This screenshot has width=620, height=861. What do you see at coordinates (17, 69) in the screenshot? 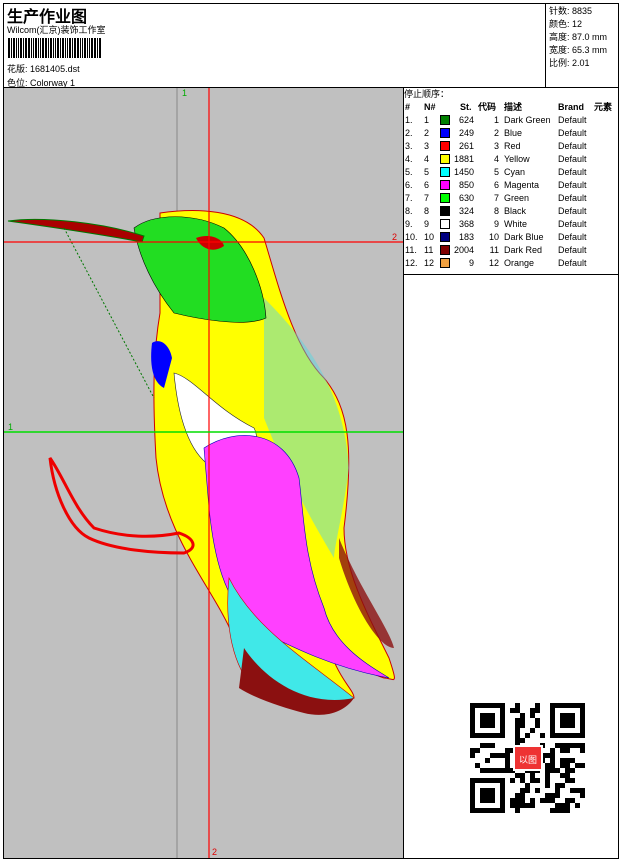
I see `design-label: 花版:` at bounding box center [17, 69].